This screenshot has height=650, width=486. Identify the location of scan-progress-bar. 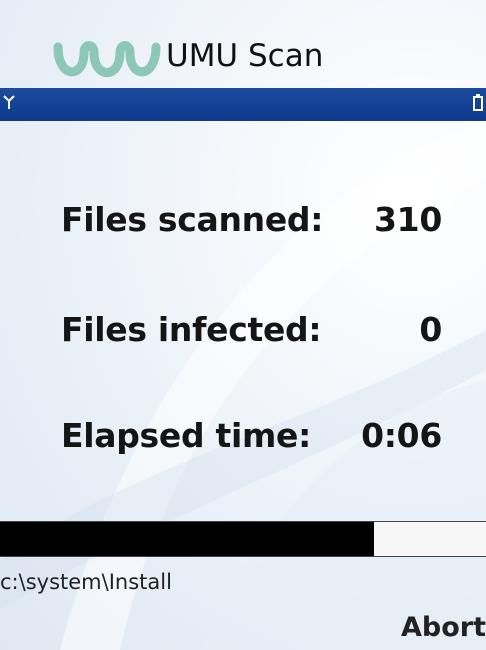
(243, 539).